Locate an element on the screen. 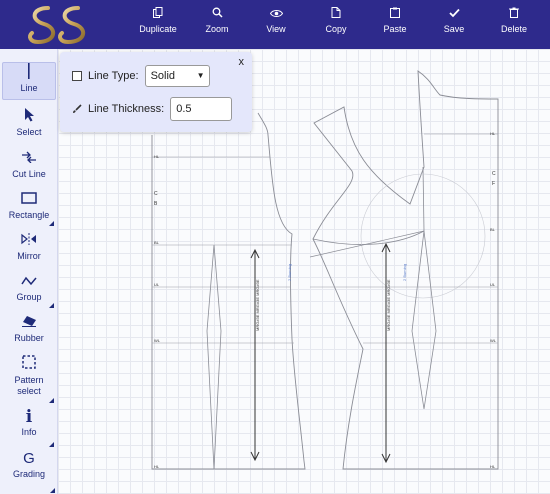  group-icon is located at coordinates (29, 282).